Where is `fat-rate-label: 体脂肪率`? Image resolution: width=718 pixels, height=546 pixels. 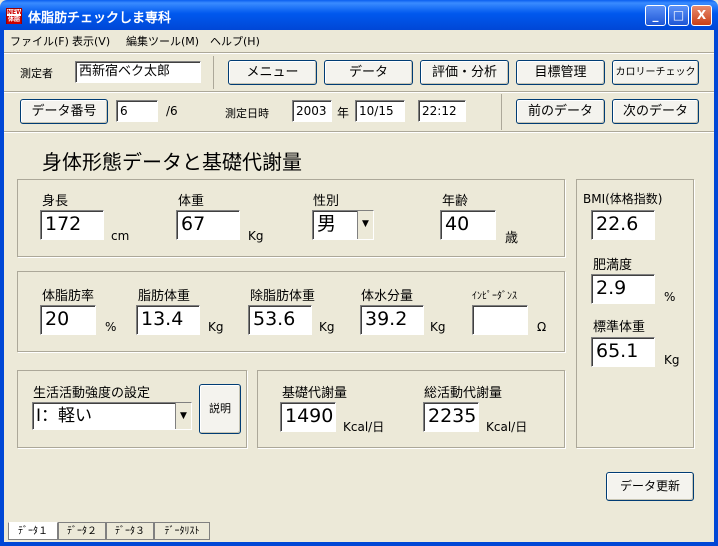 fat-rate-label: 体脂肪率 is located at coordinates (68, 296).